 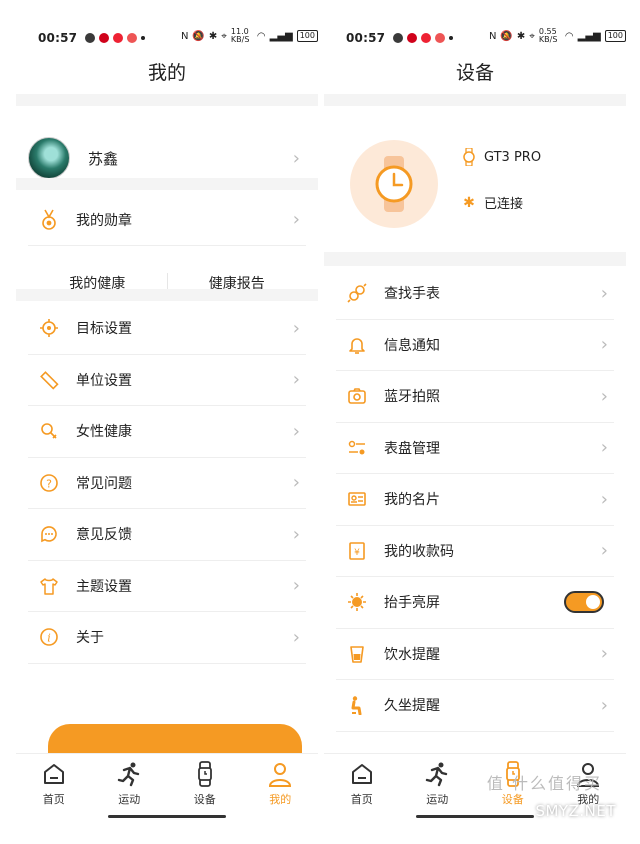 What do you see at coordinates (167, 380) in the screenshot?
I see `menu-item-ruler: 单位设置 ›` at bounding box center [167, 380].